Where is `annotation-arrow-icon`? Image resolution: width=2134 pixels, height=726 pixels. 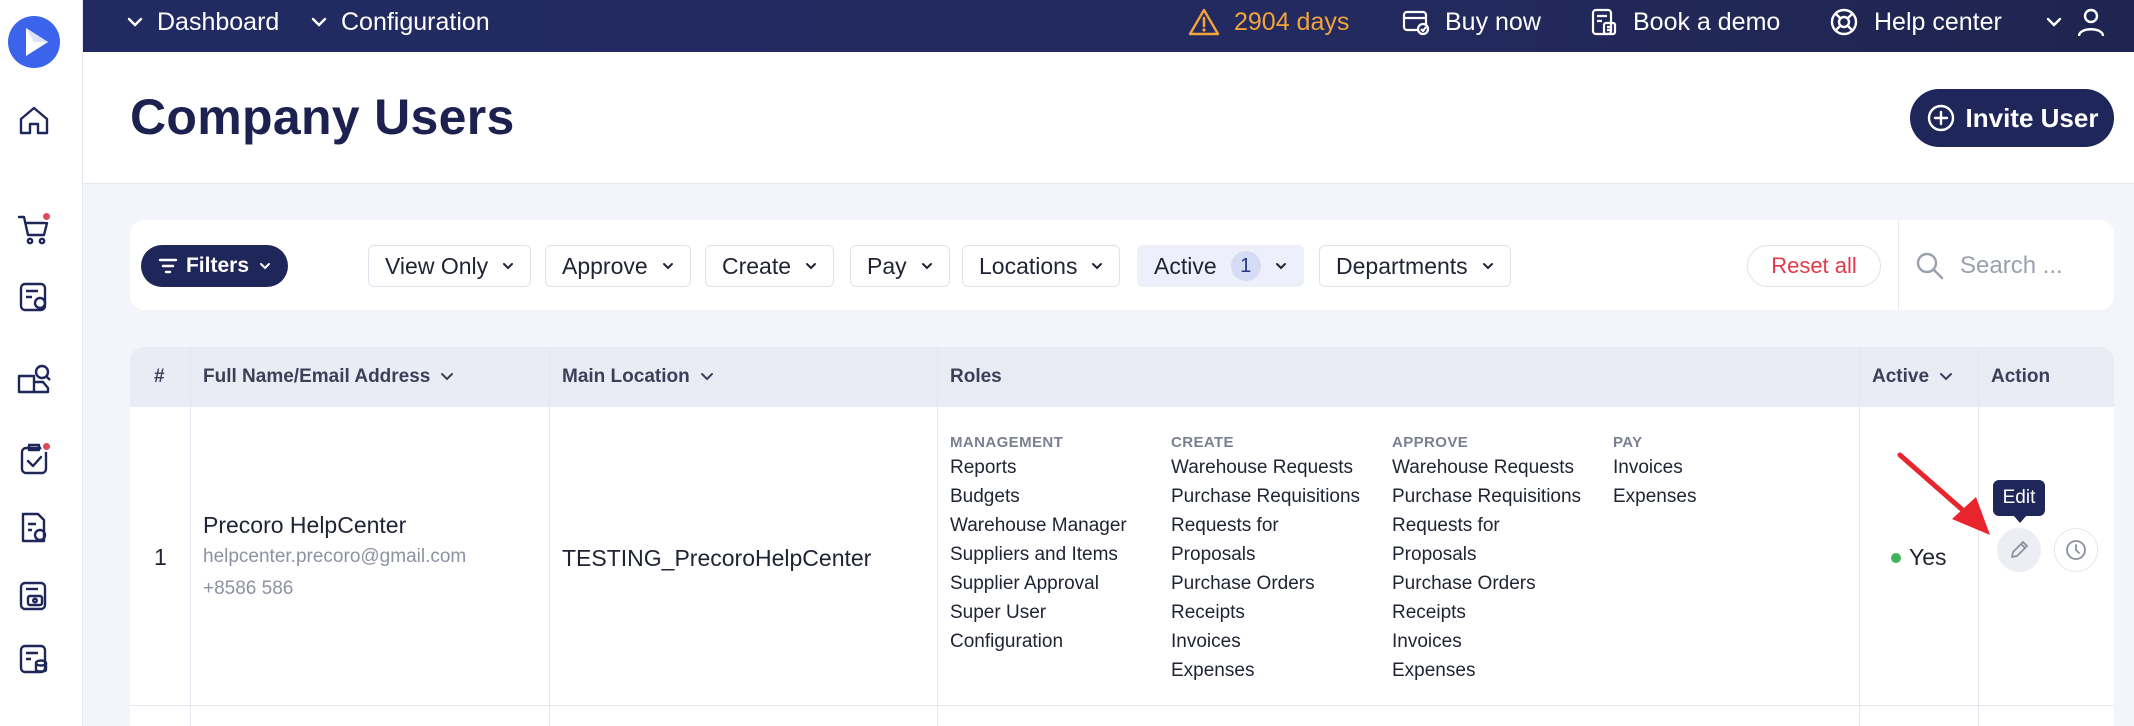
annotation-arrow-icon is located at coordinates (1943, 493).